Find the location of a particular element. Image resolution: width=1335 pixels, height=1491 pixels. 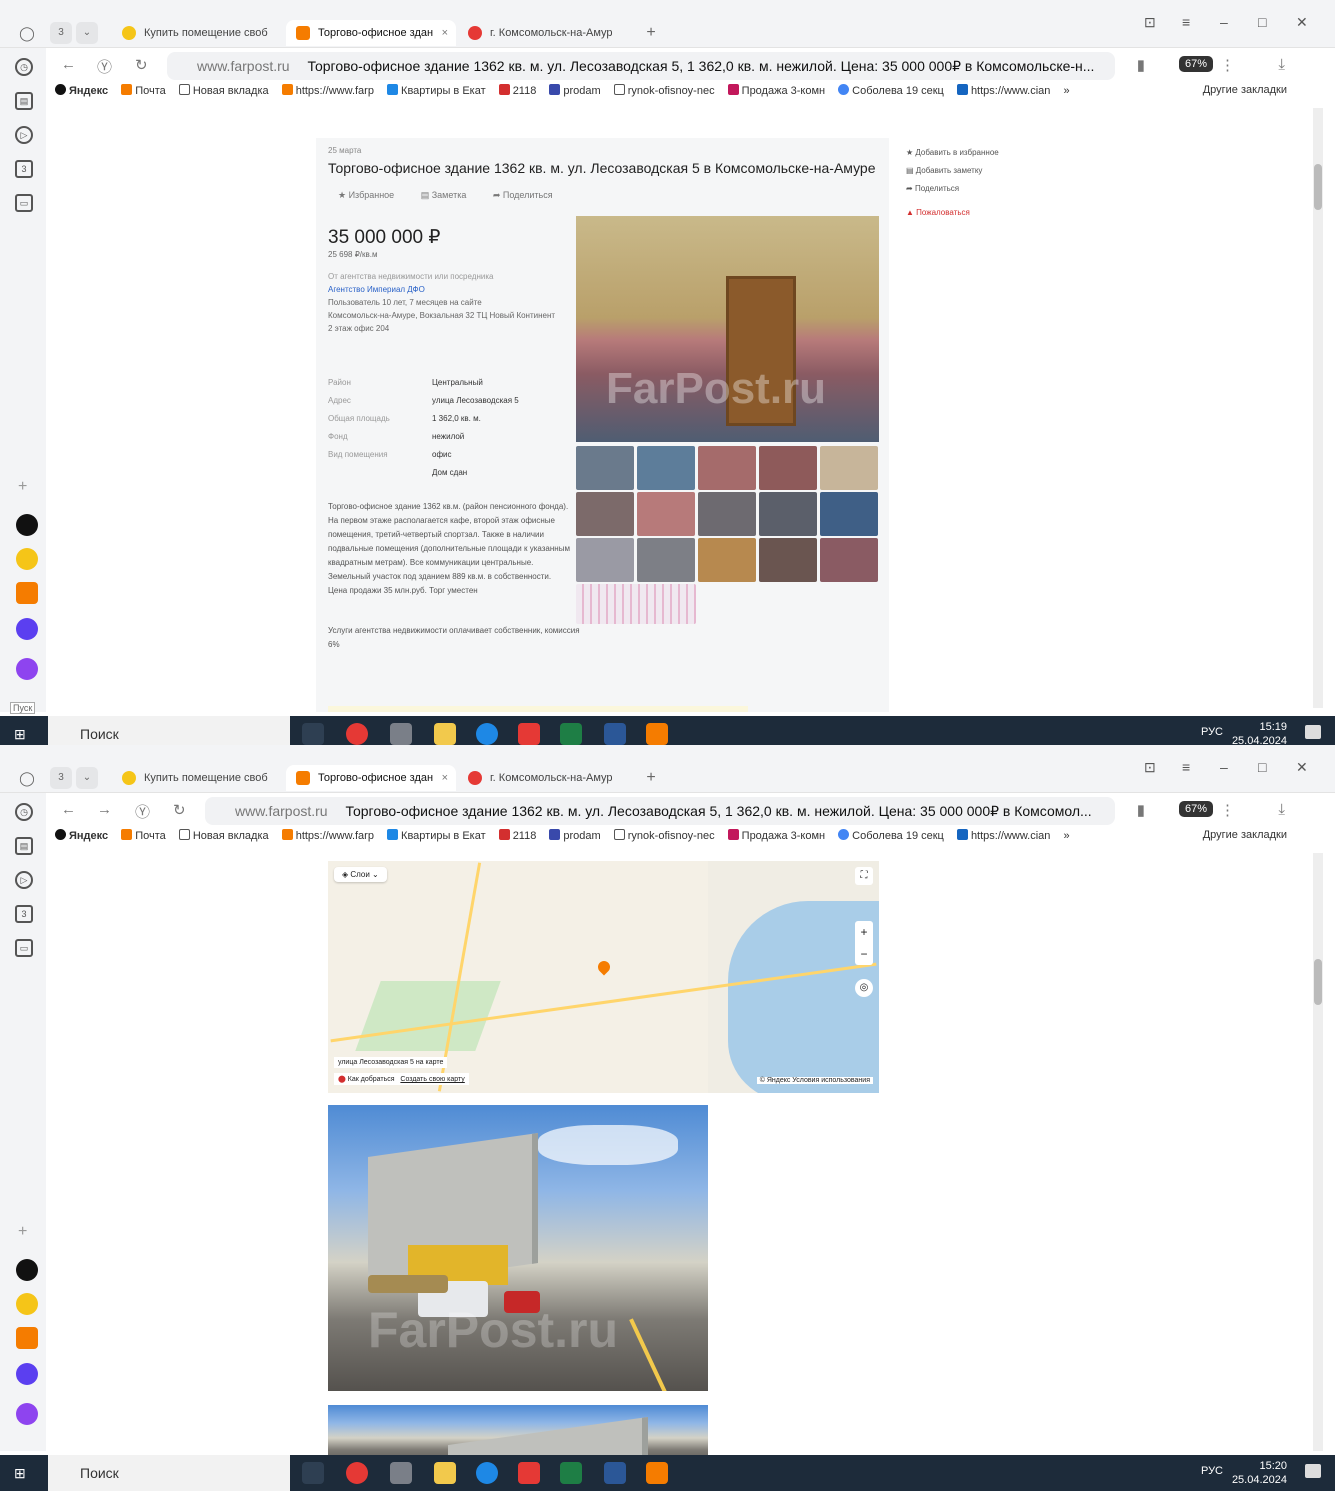

bookmark-item: Квартиры в Екат is located at coordinates (436, 90).